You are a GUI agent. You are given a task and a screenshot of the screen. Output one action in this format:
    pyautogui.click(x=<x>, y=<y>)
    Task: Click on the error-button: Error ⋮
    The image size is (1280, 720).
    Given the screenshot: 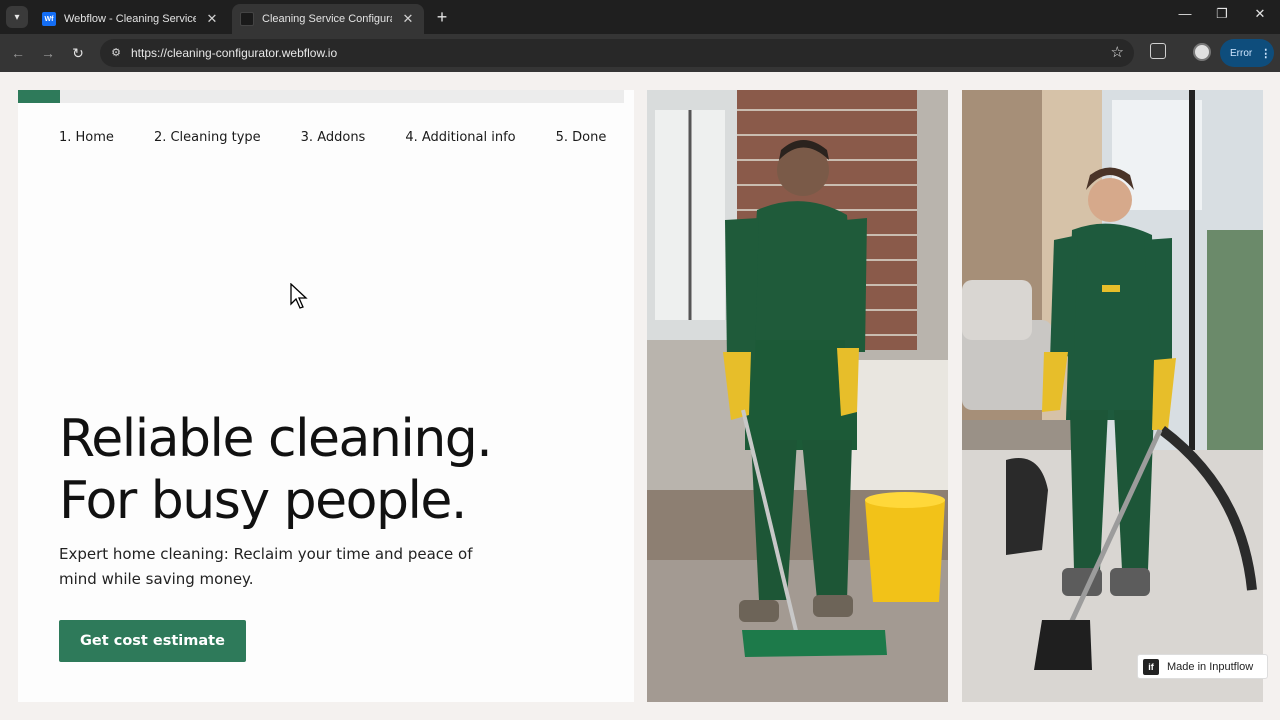 What is the action you would take?
    pyautogui.click(x=1247, y=53)
    